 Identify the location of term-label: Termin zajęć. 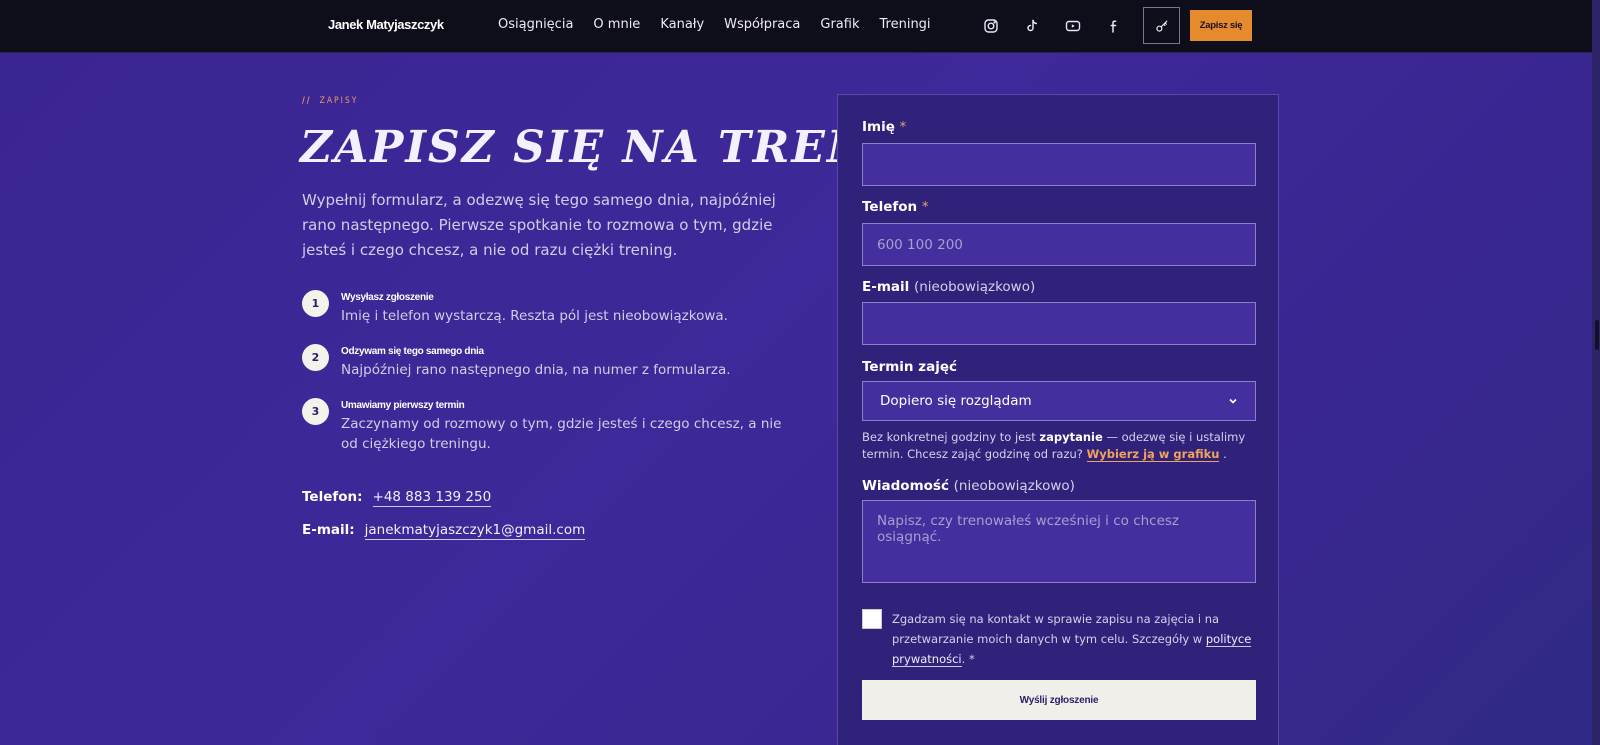
(909, 367).